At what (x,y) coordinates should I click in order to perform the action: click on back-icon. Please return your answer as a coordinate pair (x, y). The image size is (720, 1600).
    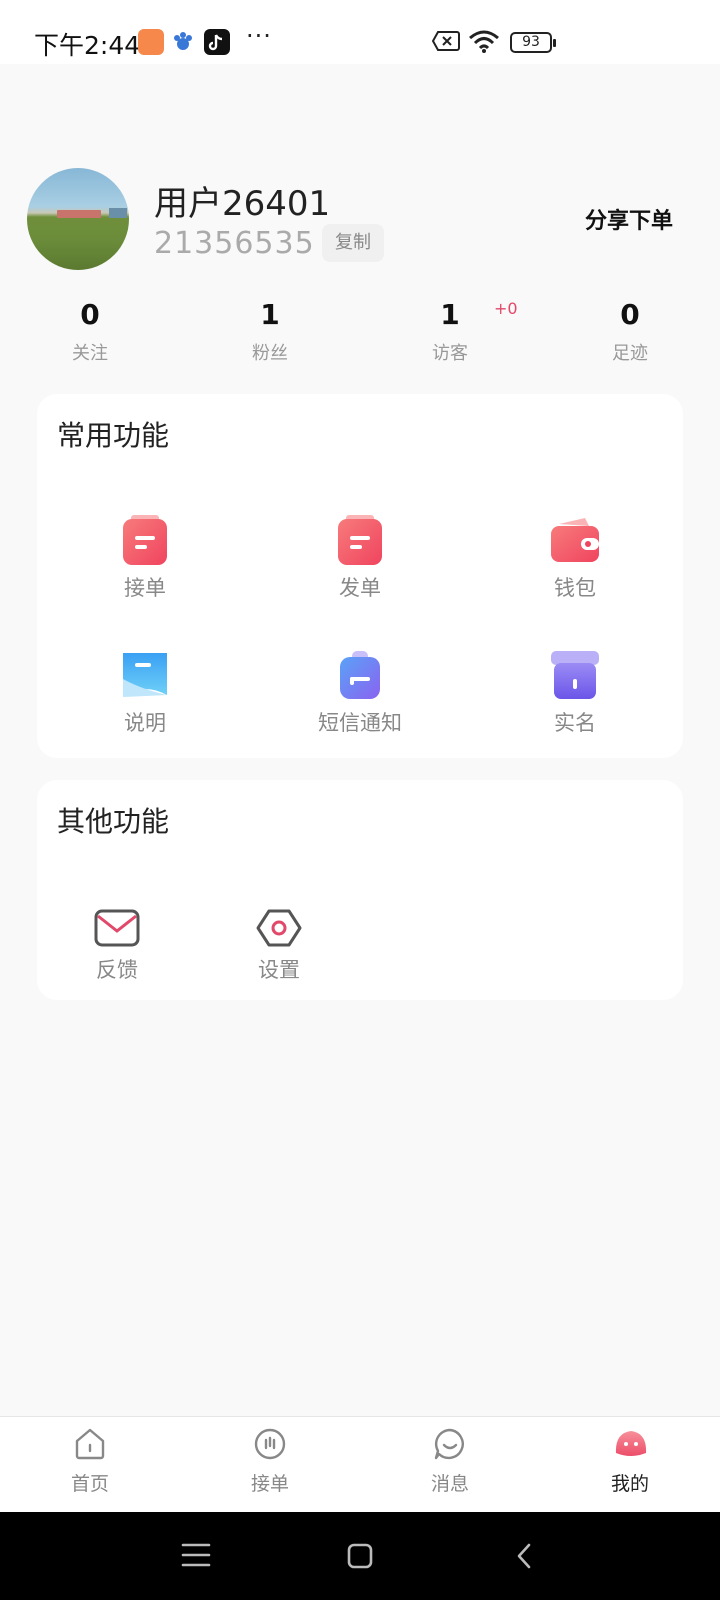
    Looking at the image, I should click on (524, 1558).